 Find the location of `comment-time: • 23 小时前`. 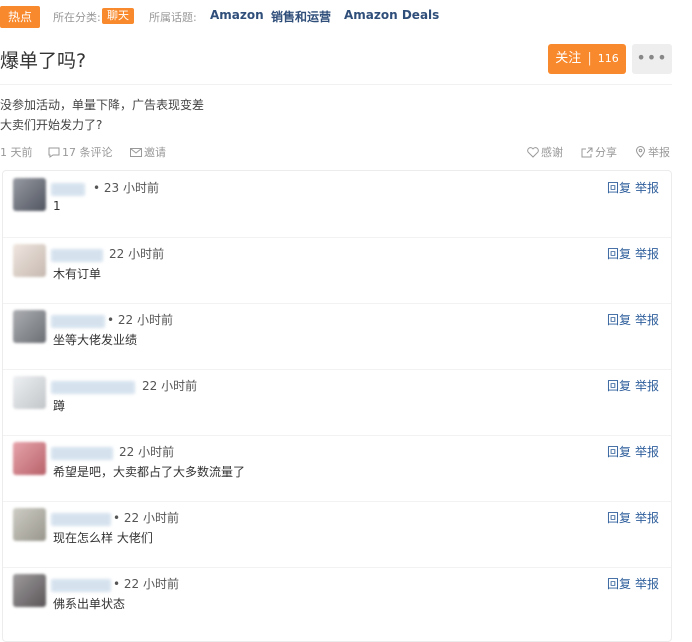

comment-time: • 23 小时前 is located at coordinates (126, 188).